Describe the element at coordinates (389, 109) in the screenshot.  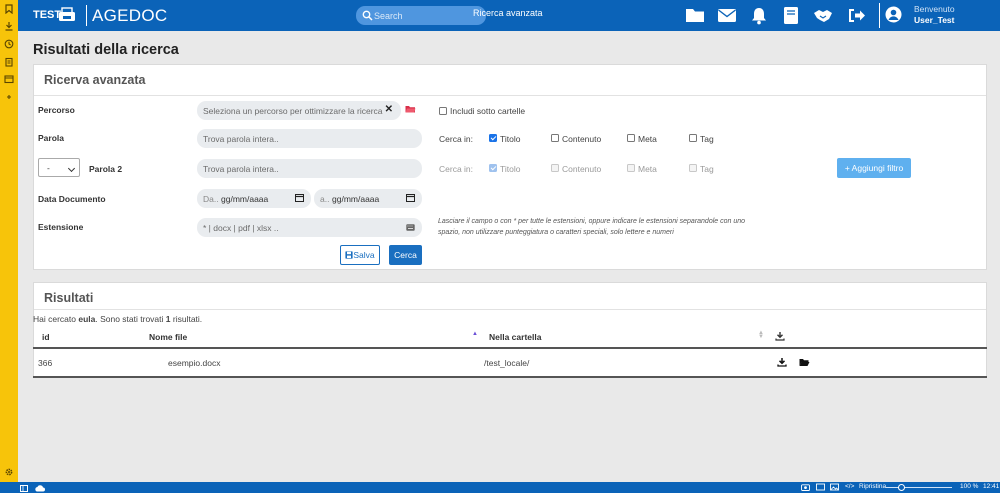
I see `clear-icon: ✕` at that location.